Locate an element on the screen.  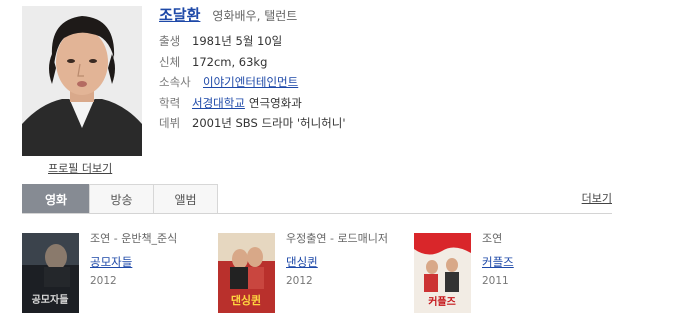
poster-title-text: 공모자들 is located at coordinates (50, 299).